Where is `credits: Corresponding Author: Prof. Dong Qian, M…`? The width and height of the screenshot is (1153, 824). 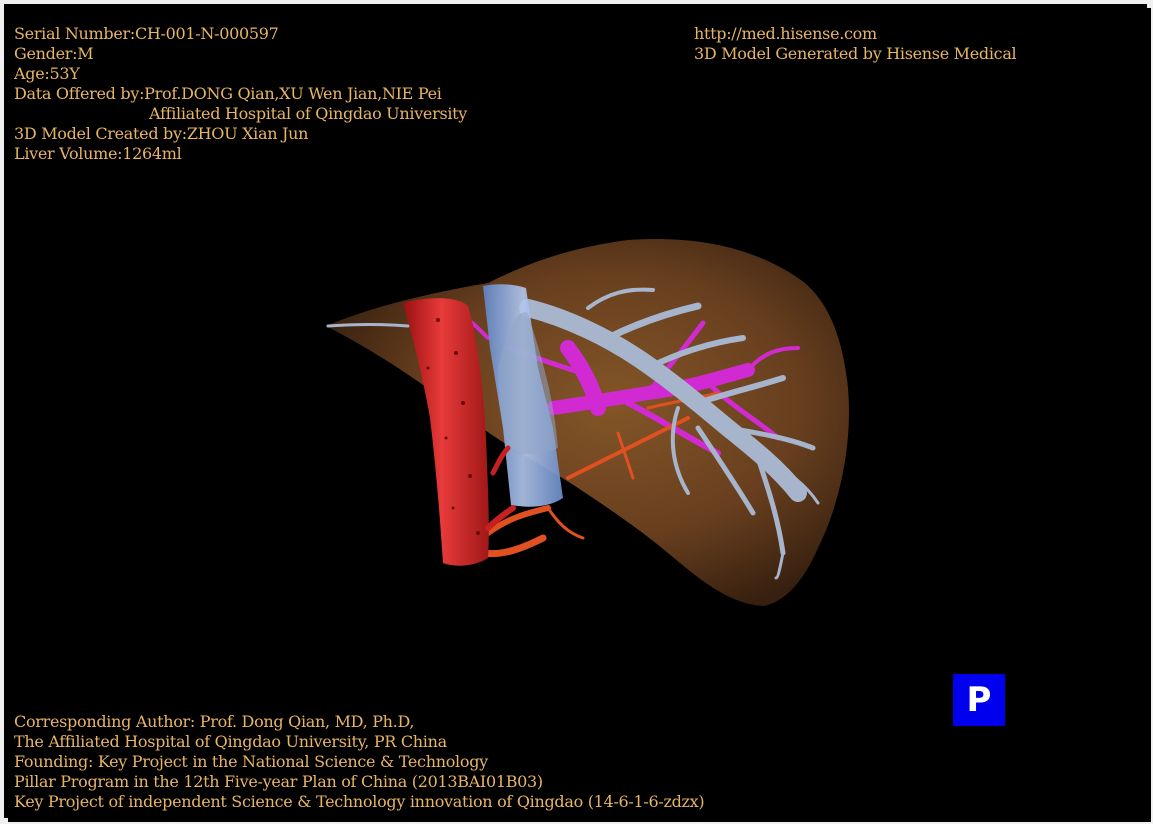
credits: Corresponding Author: Prof. Dong Qian, M… is located at coordinates (359, 762).